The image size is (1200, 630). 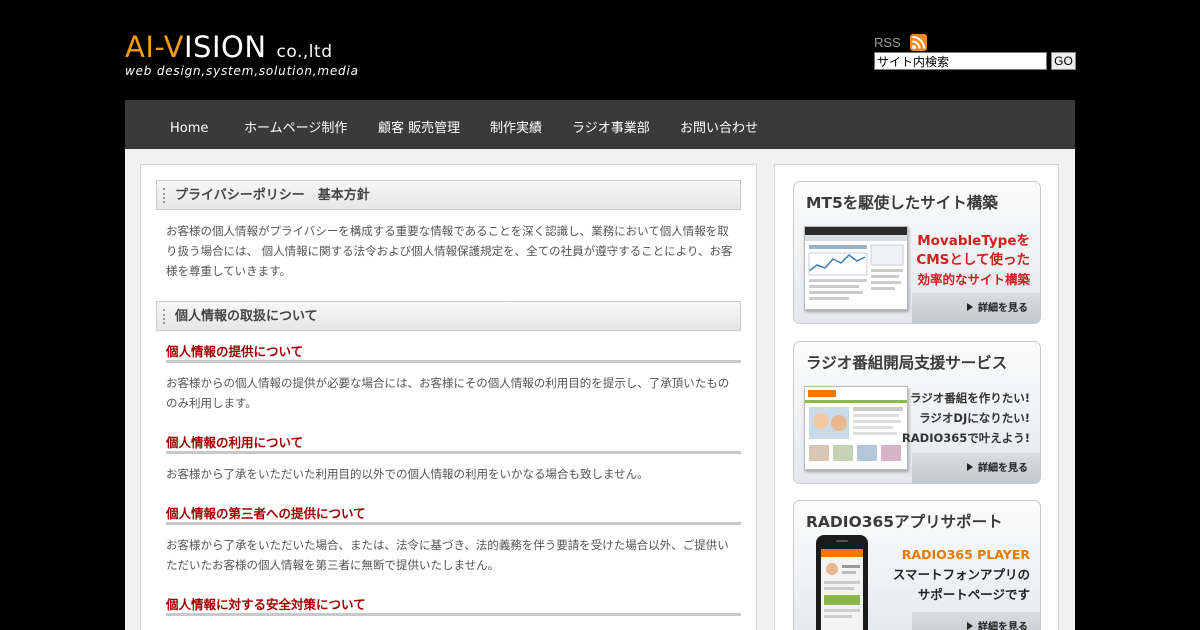 What do you see at coordinates (242, 71) in the screenshot?
I see `logo-tagline: web design,system,solution,media` at bounding box center [242, 71].